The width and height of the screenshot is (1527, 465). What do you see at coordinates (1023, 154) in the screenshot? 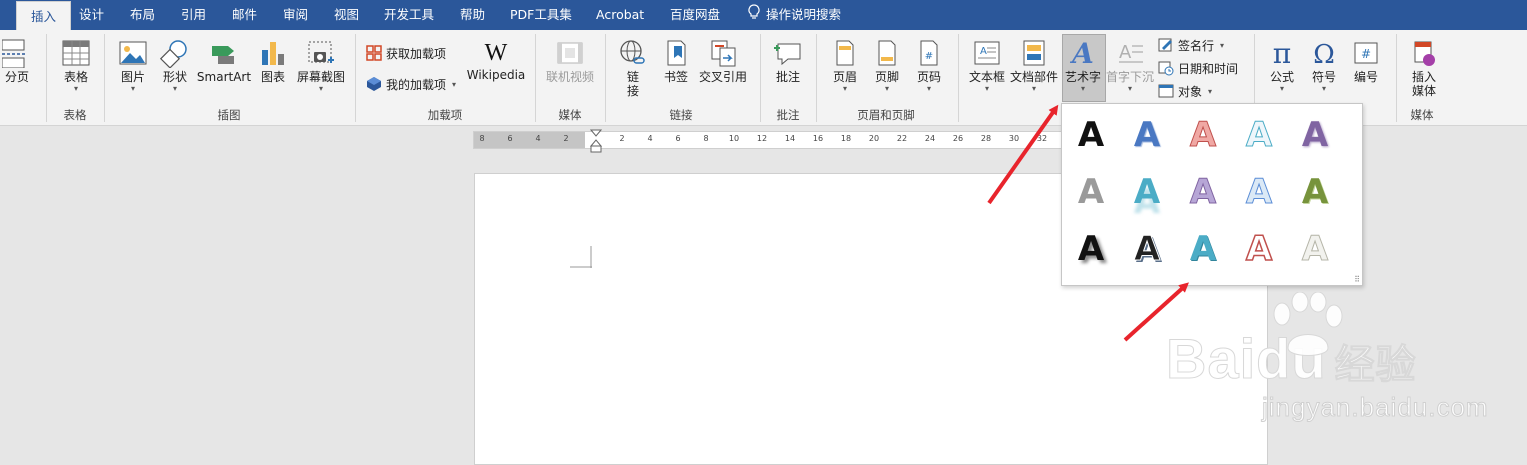
I see `arrow-to-wordart-button` at bounding box center [1023, 154].